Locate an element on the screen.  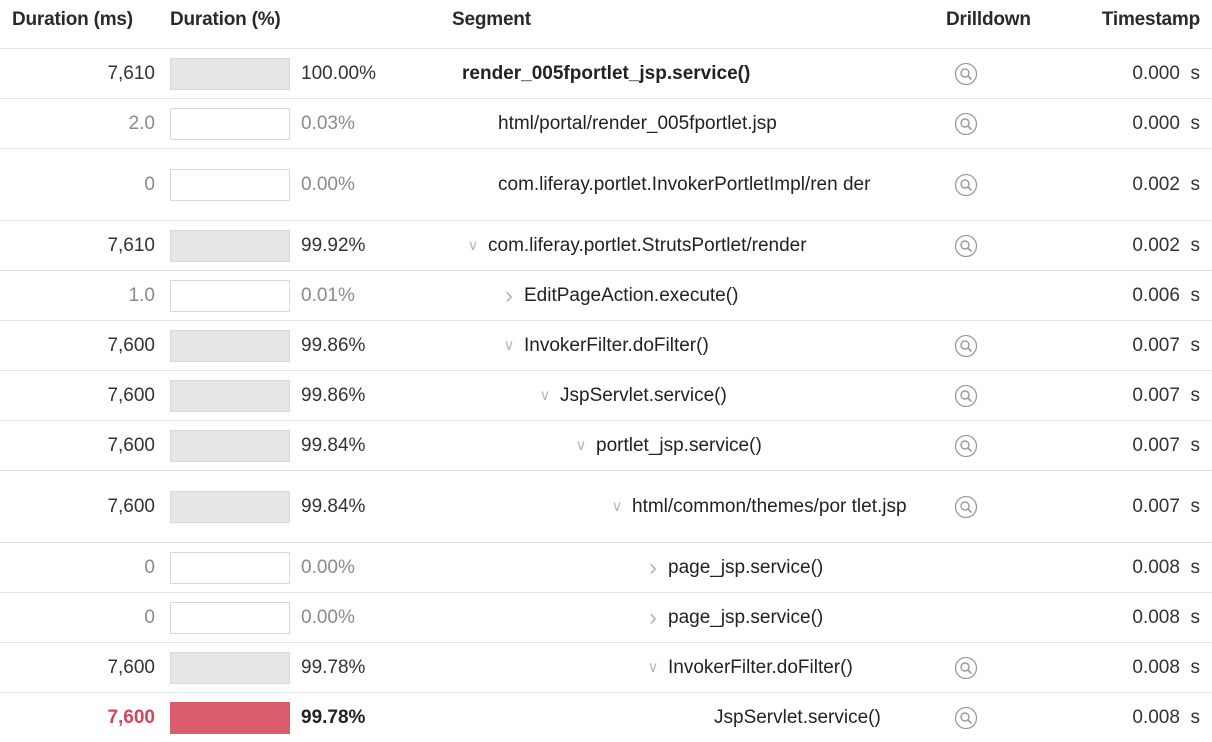
segment-name: portlet_jsp.service() is located at coordinates (679, 446).